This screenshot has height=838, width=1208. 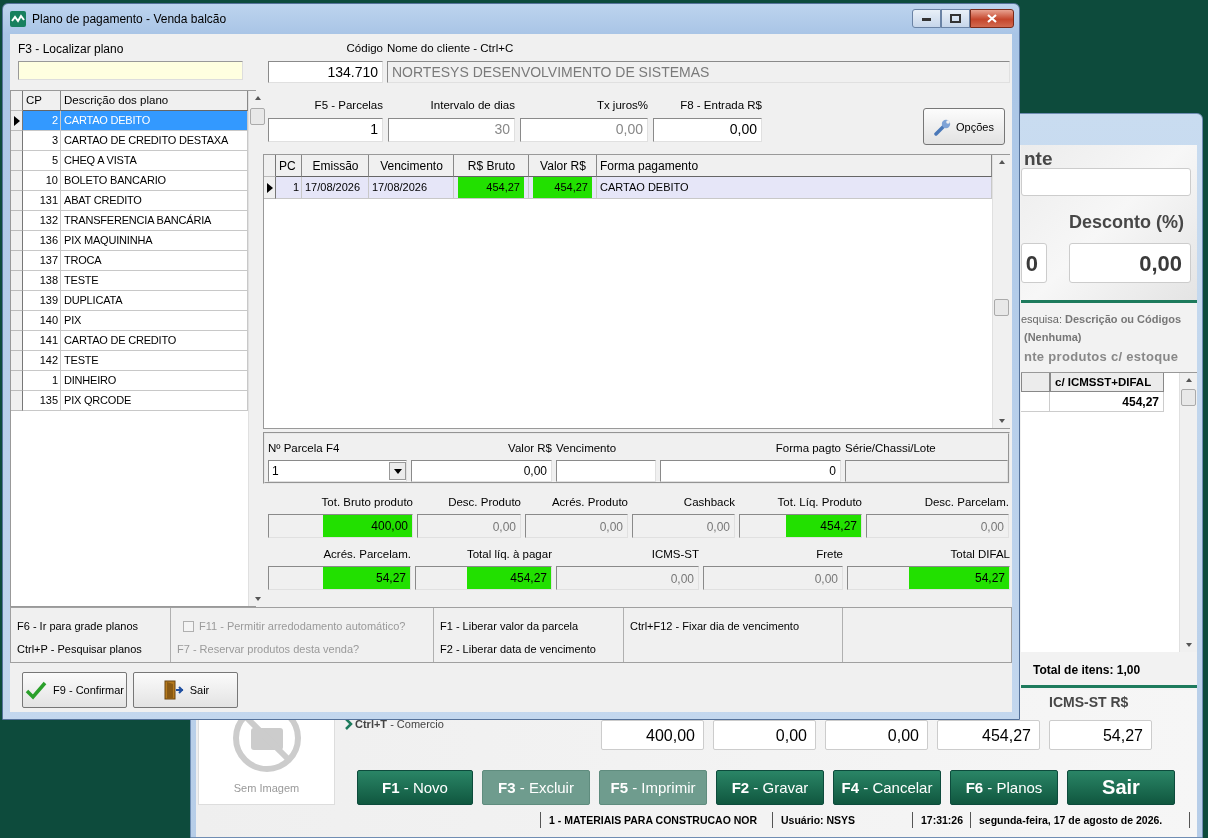 I want to click on table-cell: 137, so click(x=42, y=261).